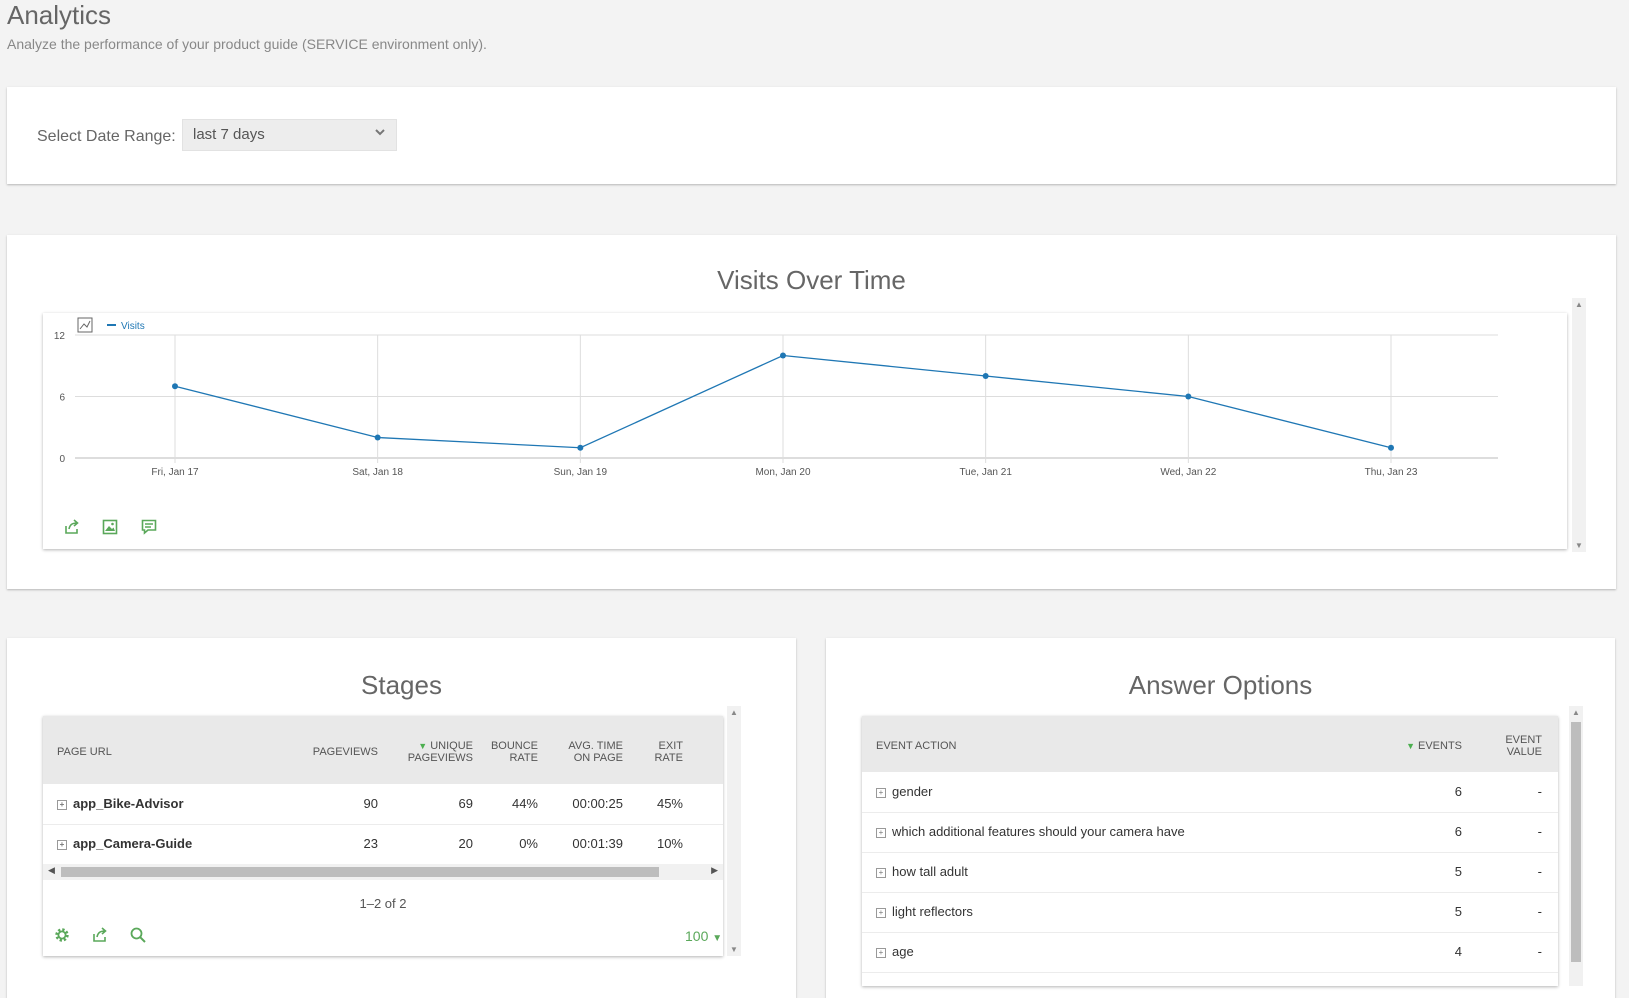 This screenshot has width=1629, height=998. Describe the element at coordinates (380, 133) in the screenshot. I see `chevron-down-icon` at that location.